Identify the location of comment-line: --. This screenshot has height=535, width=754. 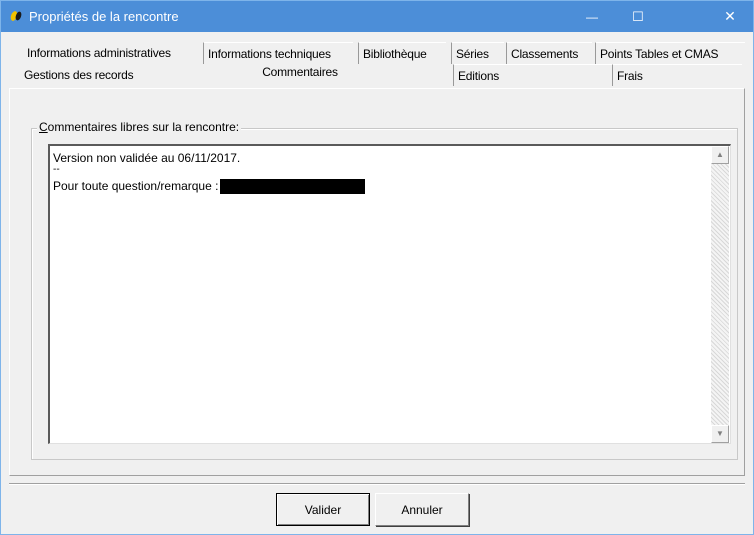
(56, 169).